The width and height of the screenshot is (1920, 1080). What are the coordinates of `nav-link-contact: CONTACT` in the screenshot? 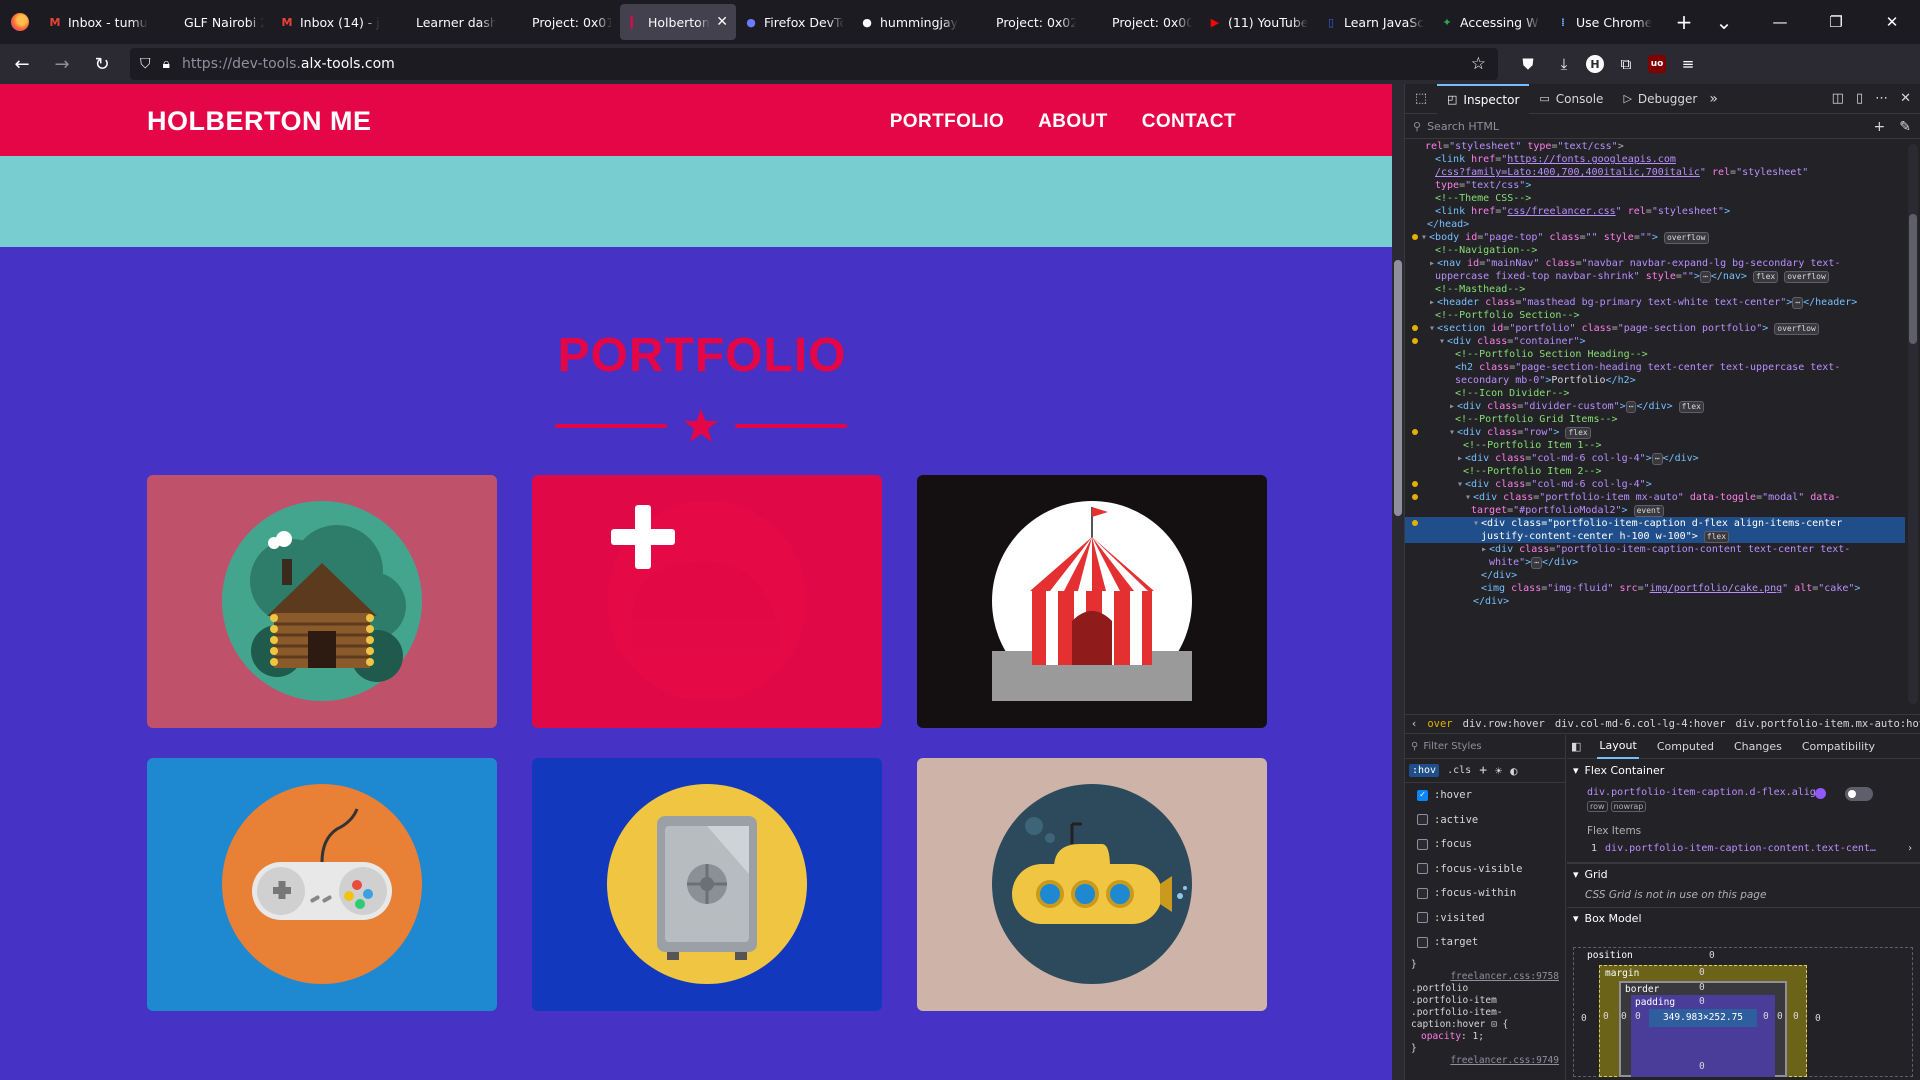 It's located at (1189, 122).